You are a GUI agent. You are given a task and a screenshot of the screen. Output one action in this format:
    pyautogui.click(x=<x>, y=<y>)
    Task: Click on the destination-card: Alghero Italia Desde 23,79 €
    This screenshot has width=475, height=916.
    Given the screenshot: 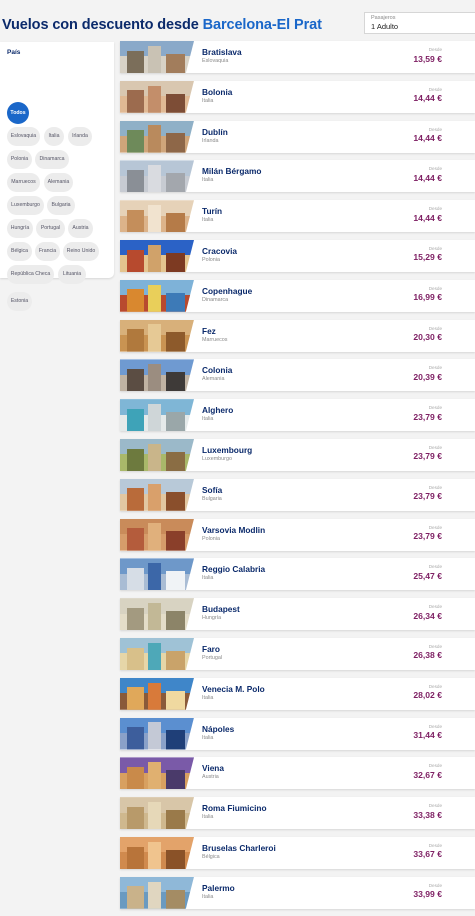 What is the action you would take?
    pyautogui.click(x=297, y=415)
    